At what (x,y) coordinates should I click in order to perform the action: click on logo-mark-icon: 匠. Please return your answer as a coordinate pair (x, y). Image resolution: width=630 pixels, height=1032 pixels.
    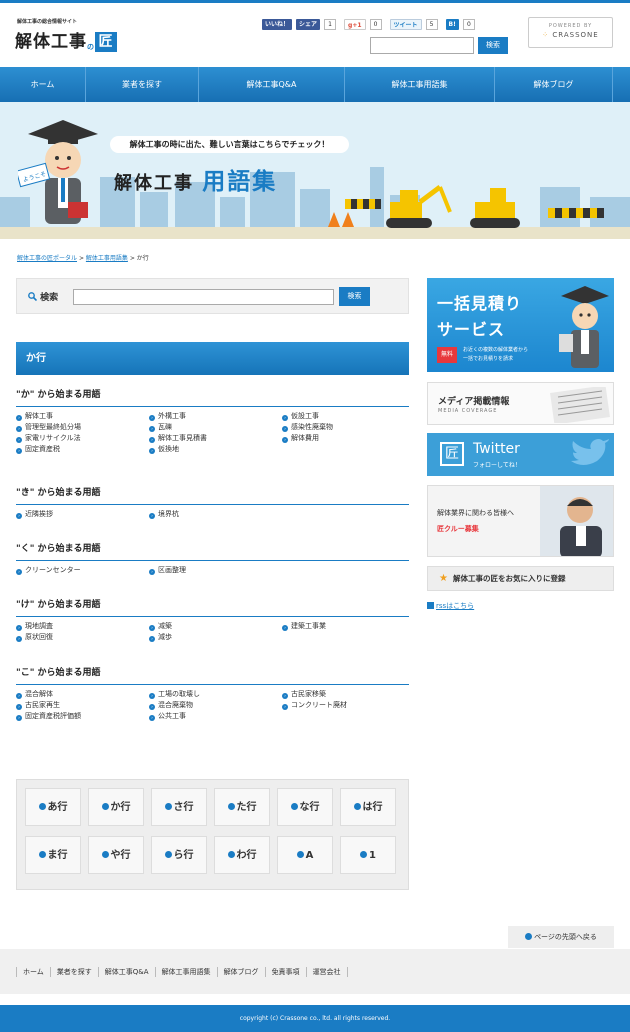
    Looking at the image, I should click on (452, 454).